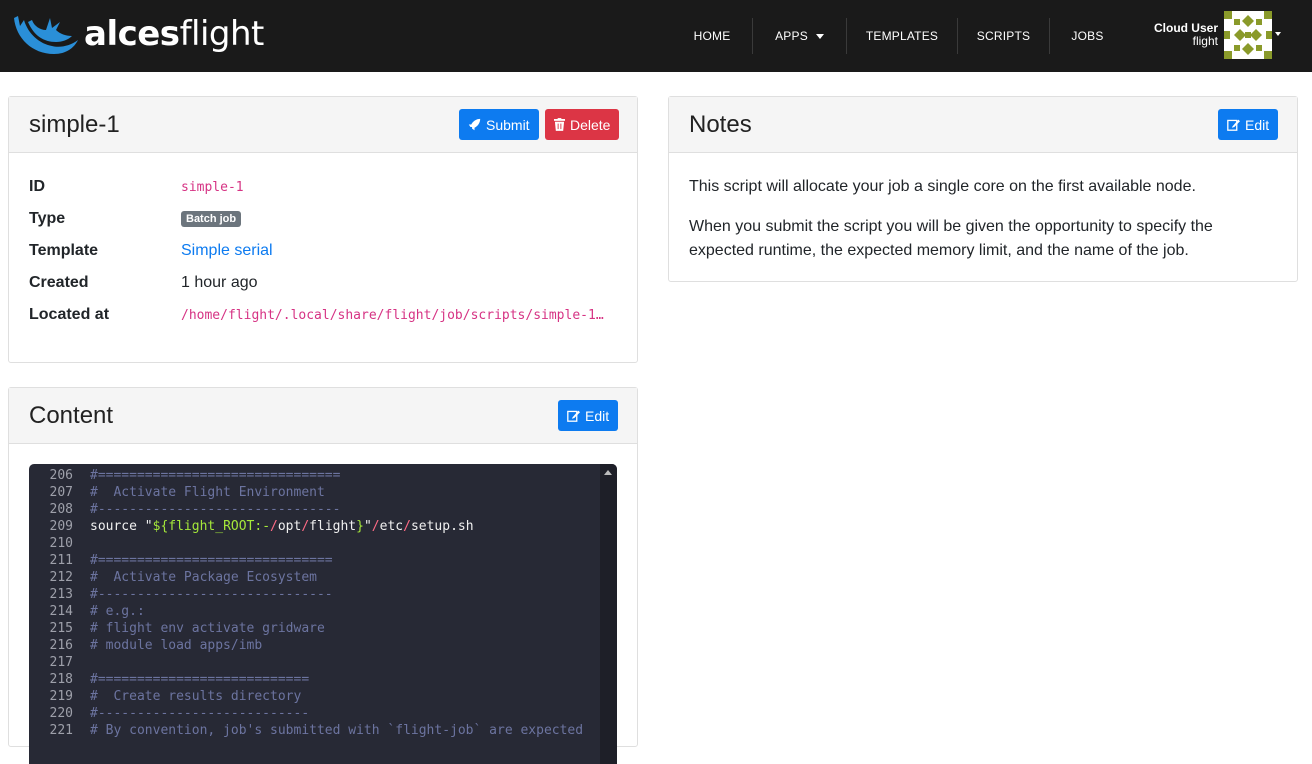  Describe the element at coordinates (323, 679) in the screenshot. I see `code-line: 218 #===========================` at that location.